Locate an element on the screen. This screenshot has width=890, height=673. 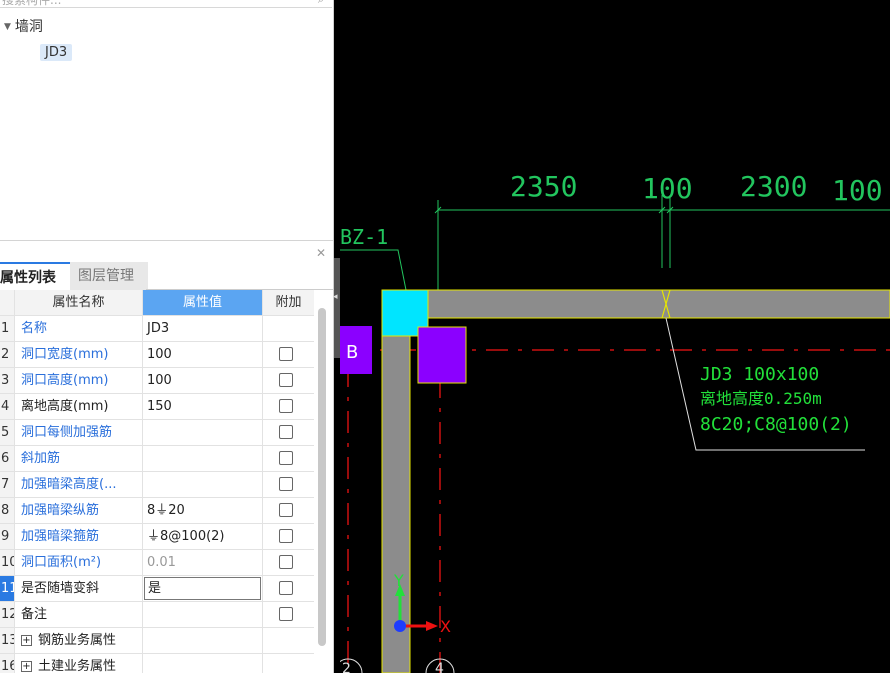
axis-2-label: 2 is located at coordinates (346, 667).